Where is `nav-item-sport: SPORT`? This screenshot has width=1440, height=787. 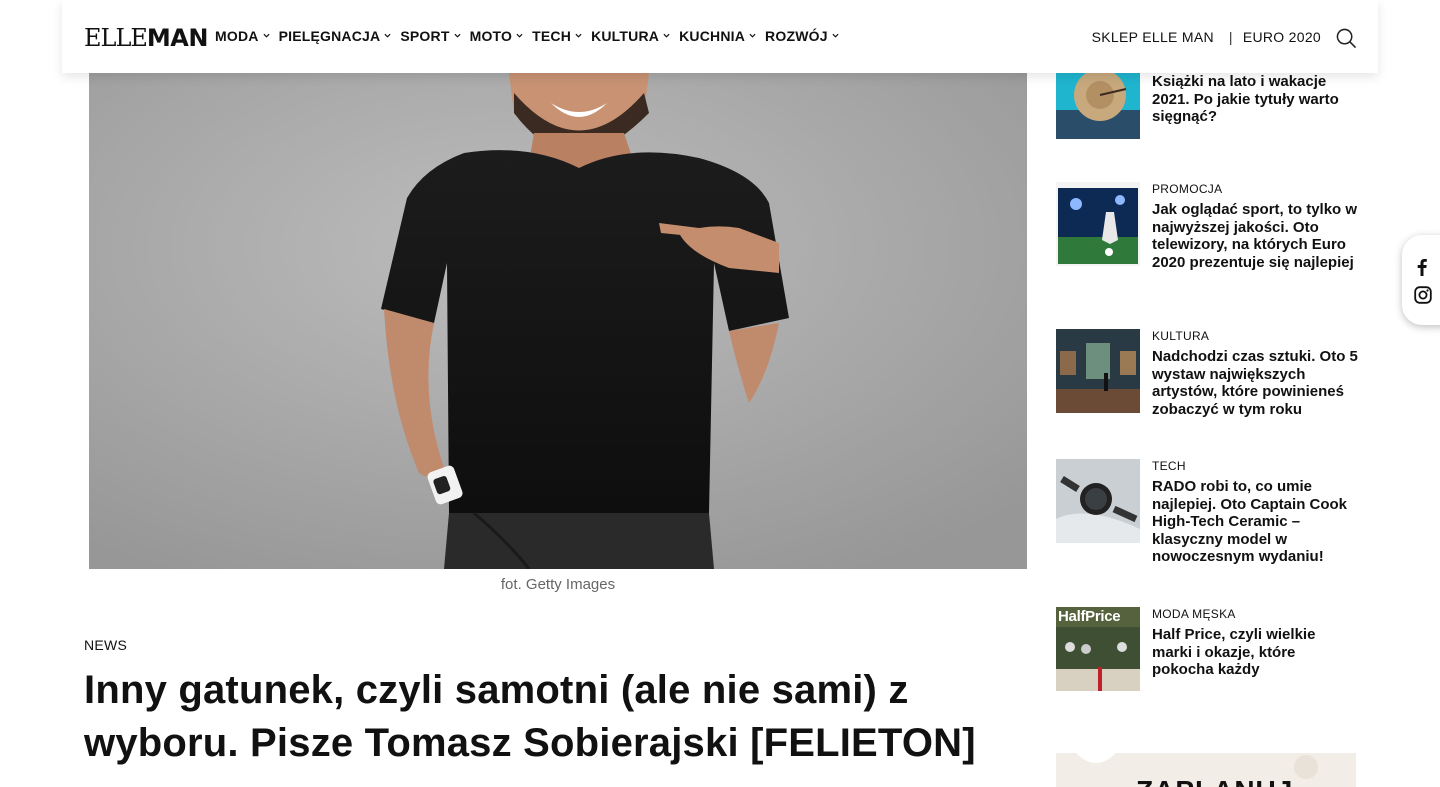 nav-item-sport: SPORT is located at coordinates (430, 36).